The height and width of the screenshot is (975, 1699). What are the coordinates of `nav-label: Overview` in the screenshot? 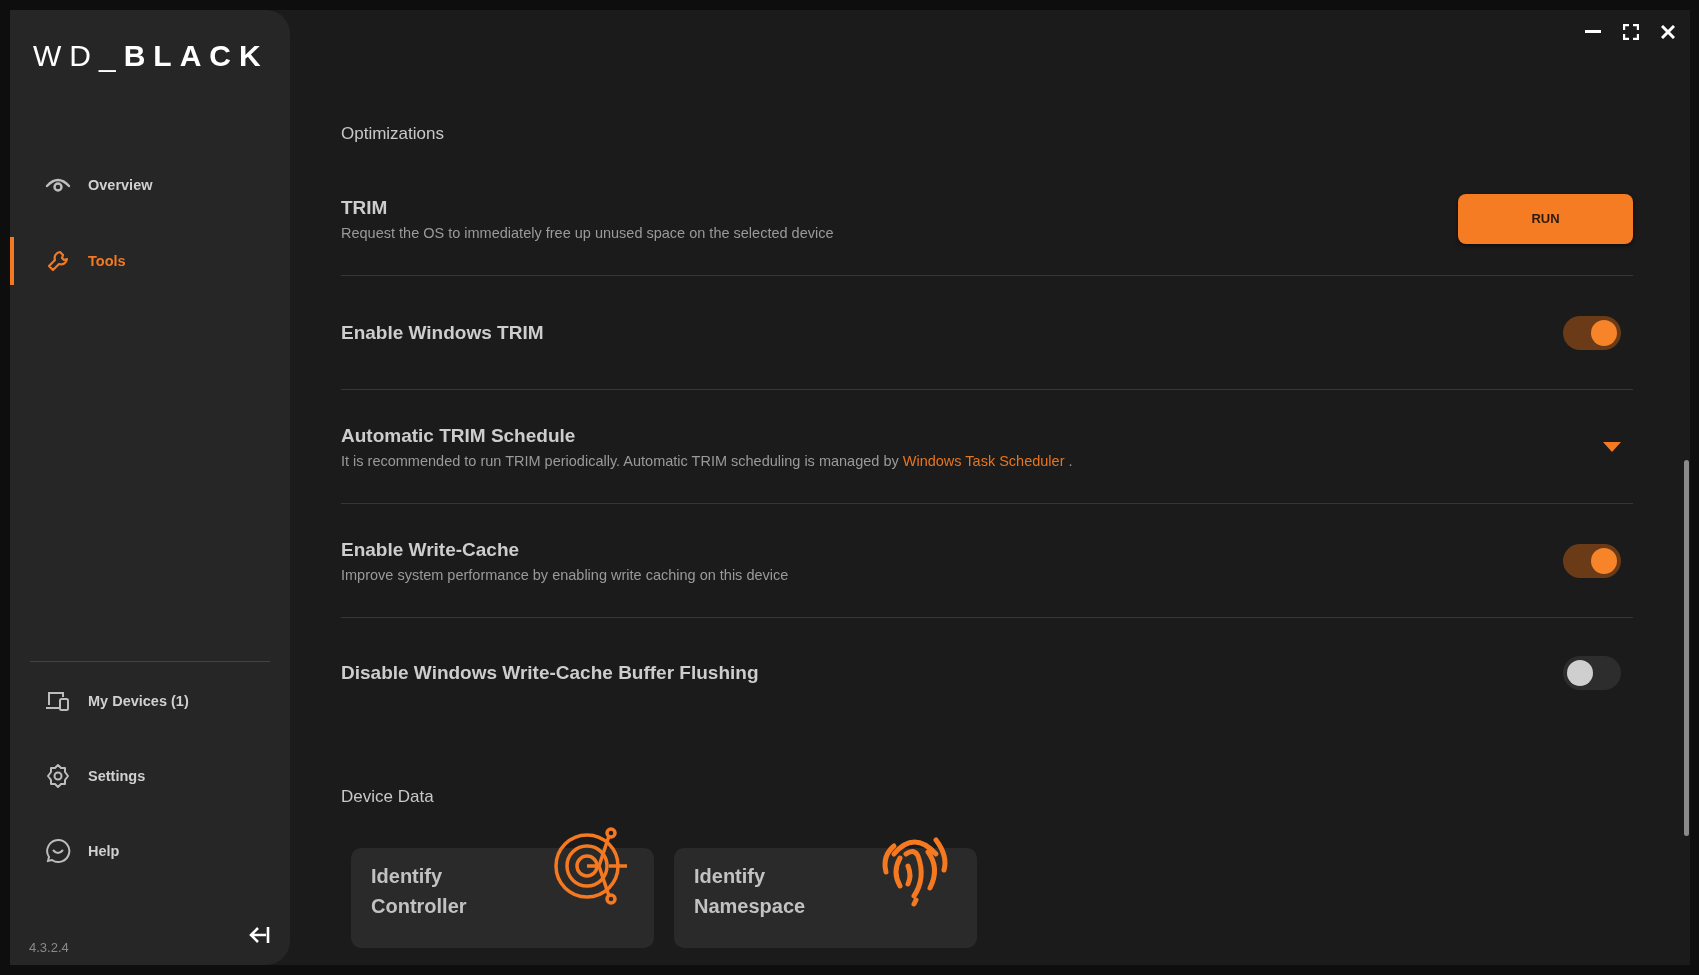 It's located at (120, 185).